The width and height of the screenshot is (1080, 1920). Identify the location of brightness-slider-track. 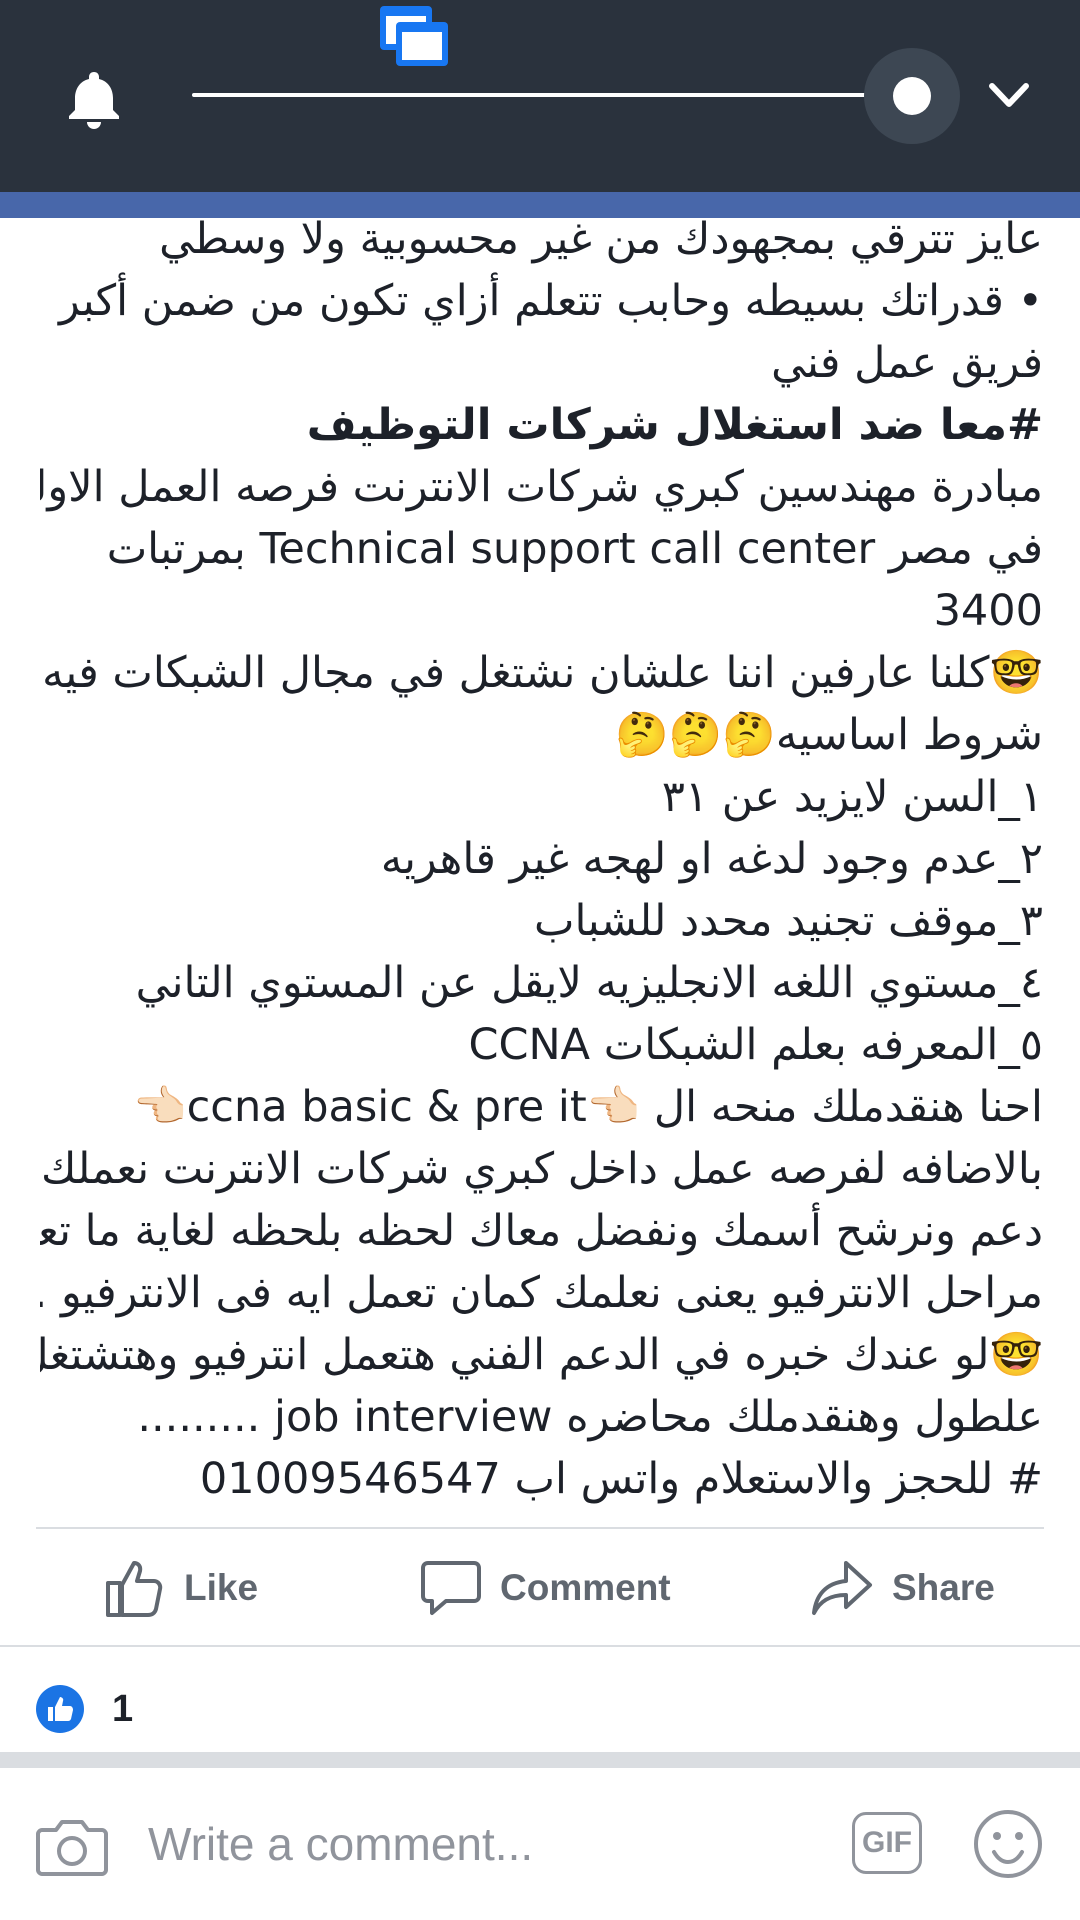
(552, 95).